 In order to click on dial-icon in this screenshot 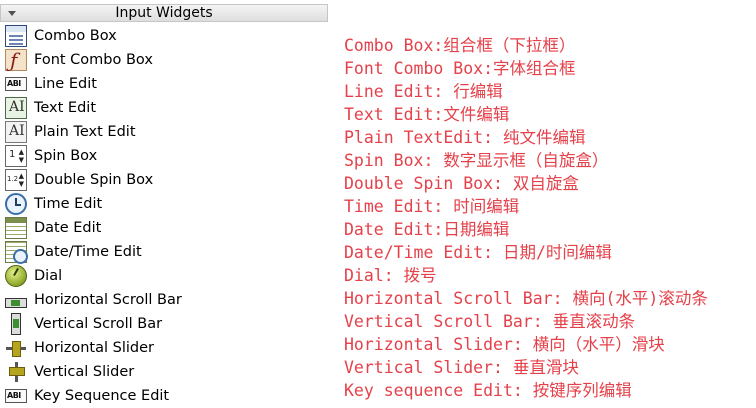, I will do `click(16, 276)`.